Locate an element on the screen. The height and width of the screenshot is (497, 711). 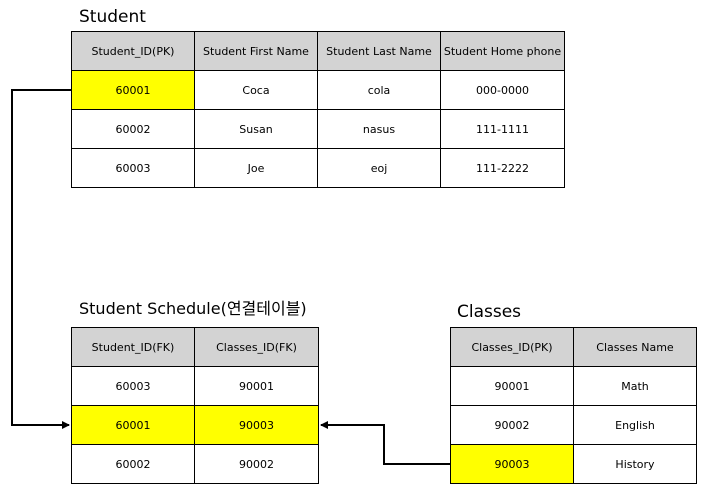
table-cell: cola is located at coordinates (379, 90).